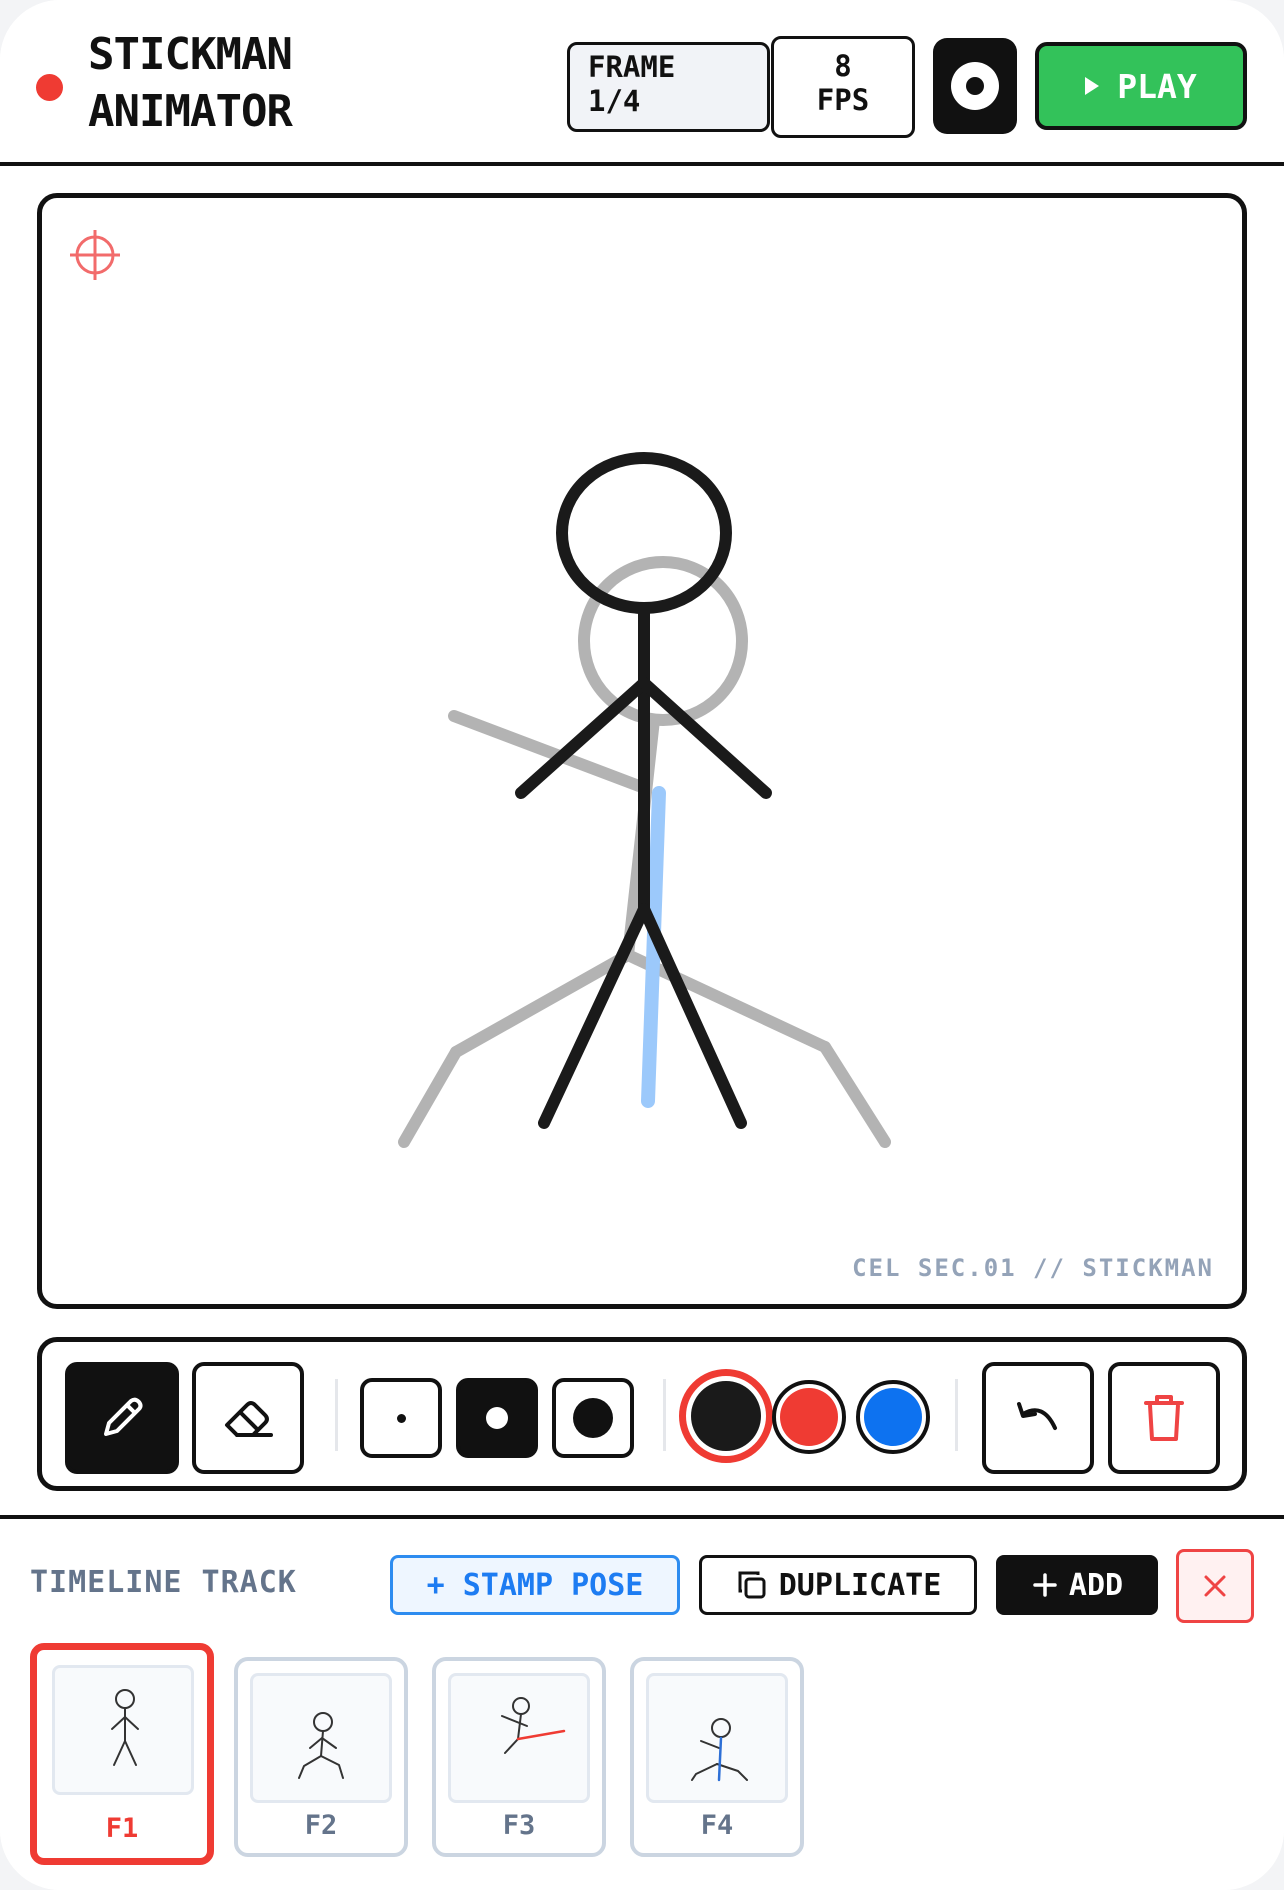  I want to click on pencil-icon, so click(123, 1416).